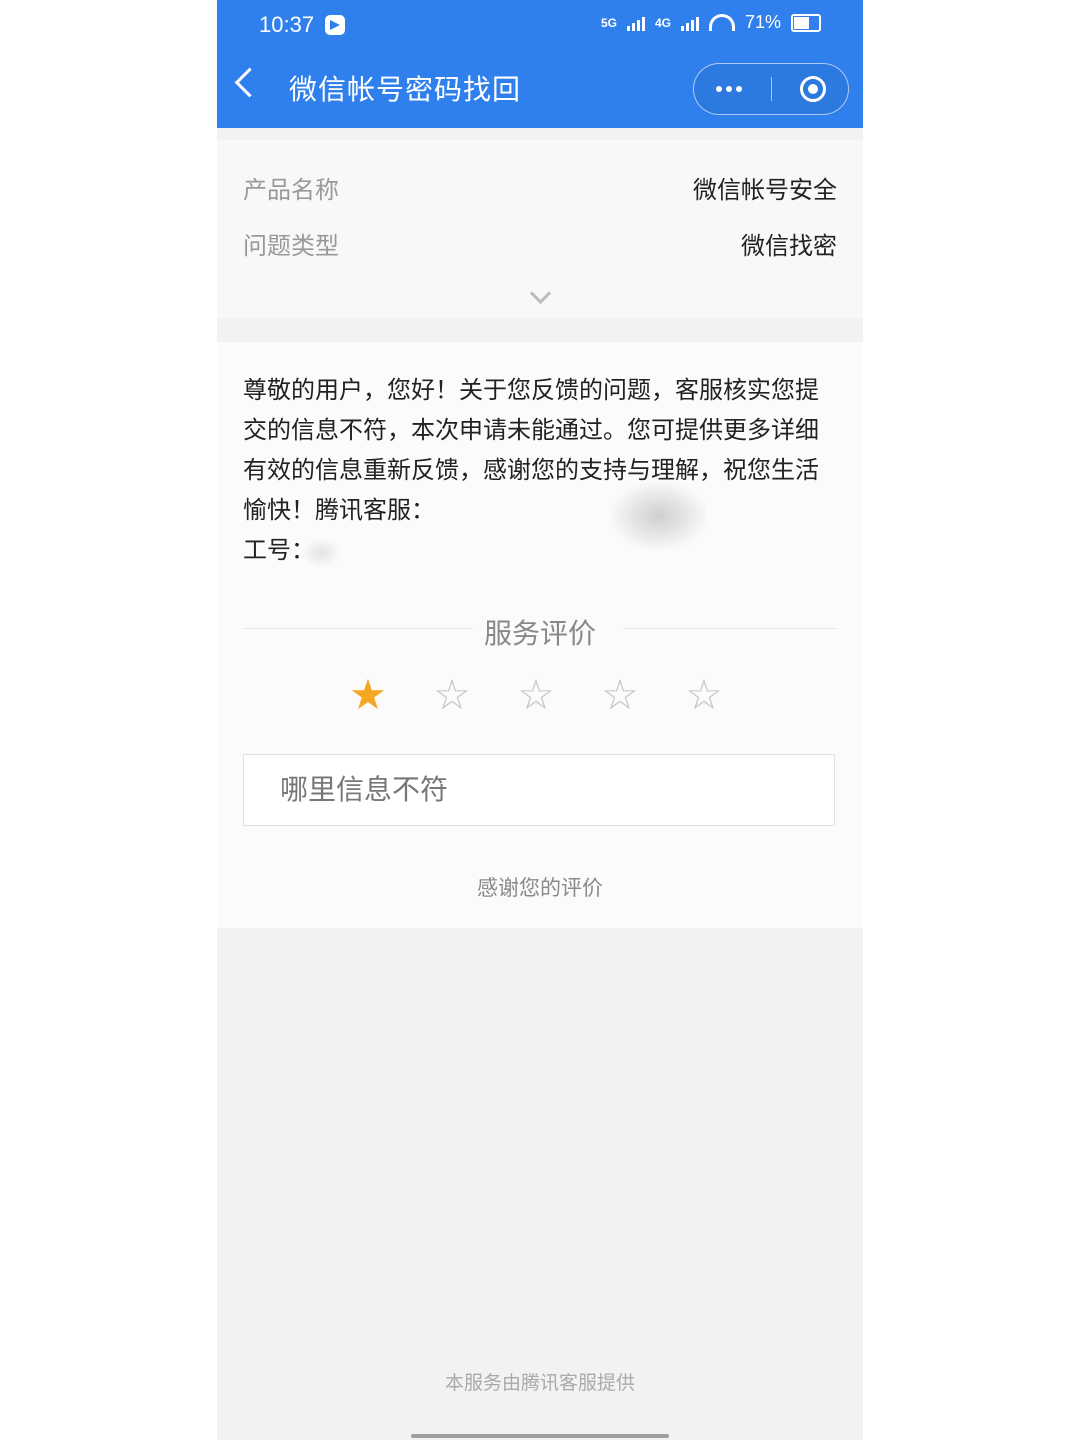  I want to click on miniprogram-capsule, so click(771, 89).